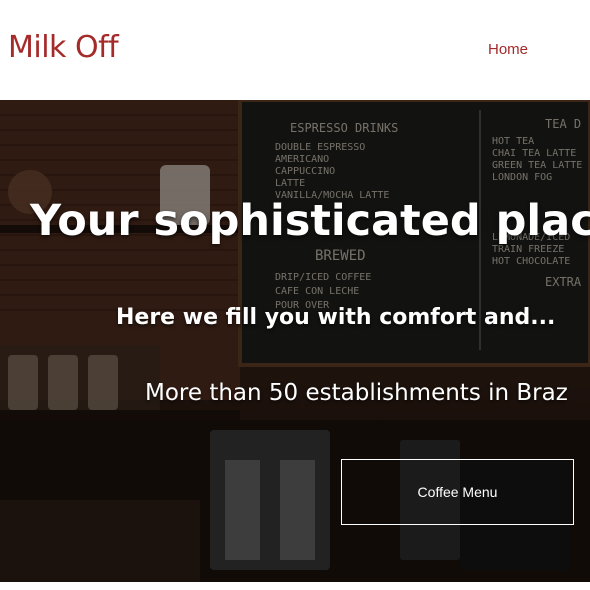  I want to click on coffee-menu-button: Coffee Menu, so click(457, 492).